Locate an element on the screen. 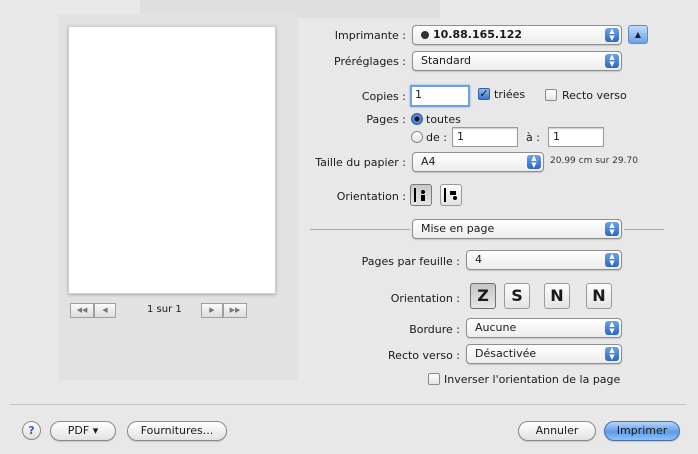  section-popup: Mise en page ▲ ▼ is located at coordinates (517, 229).